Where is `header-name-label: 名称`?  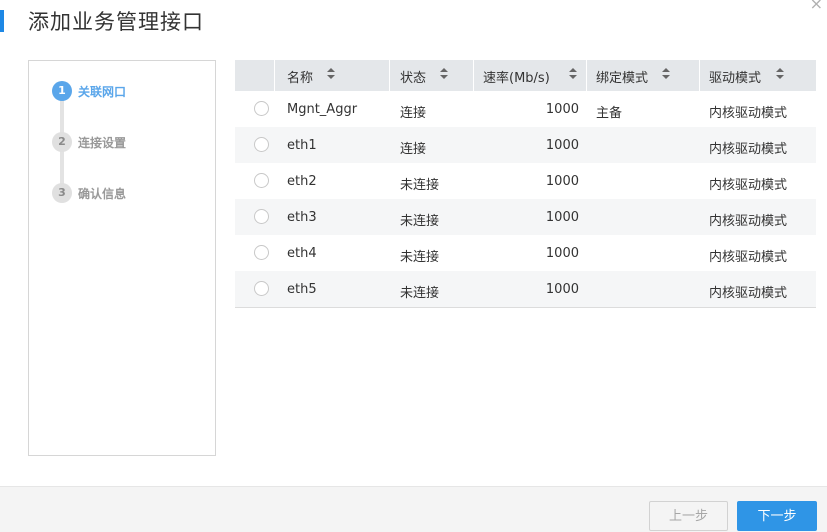 header-name-label: 名称 is located at coordinates (300, 78).